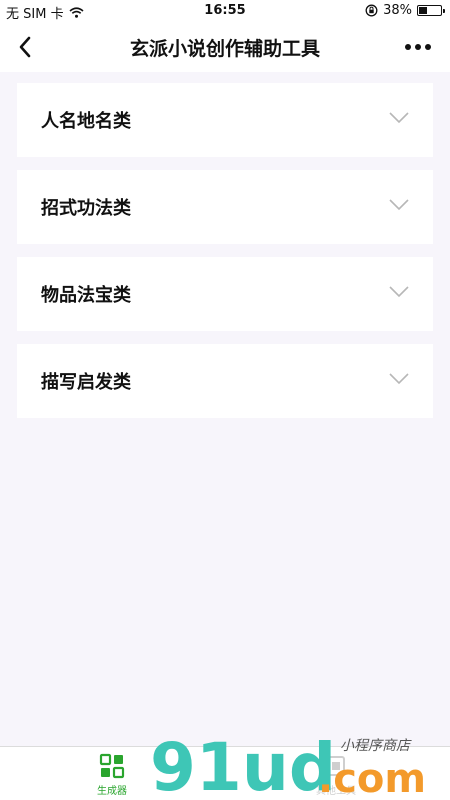 This screenshot has width=450, height=800. What do you see at coordinates (397, 10) in the screenshot?
I see `battery-percent: 38%` at bounding box center [397, 10].